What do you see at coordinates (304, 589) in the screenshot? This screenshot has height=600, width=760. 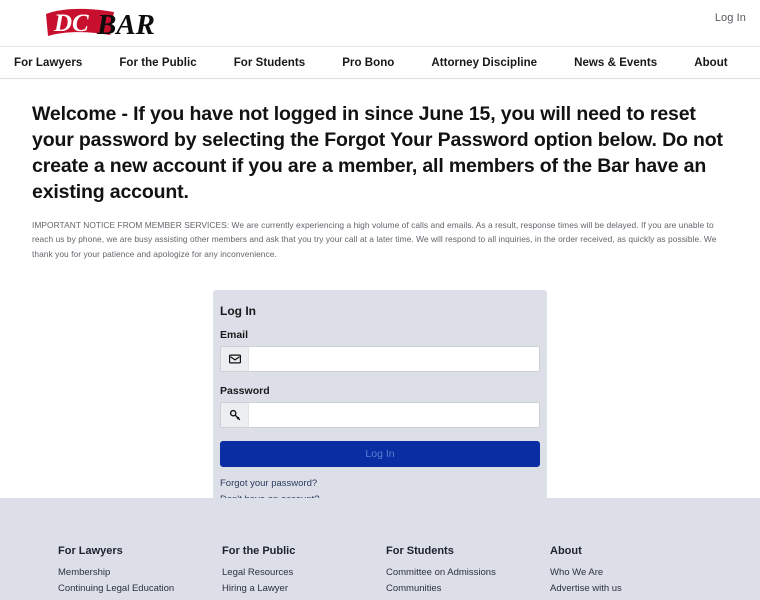 I see `footer-link-hiring-a-lawyer: Hiring a Lawyer` at bounding box center [304, 589].